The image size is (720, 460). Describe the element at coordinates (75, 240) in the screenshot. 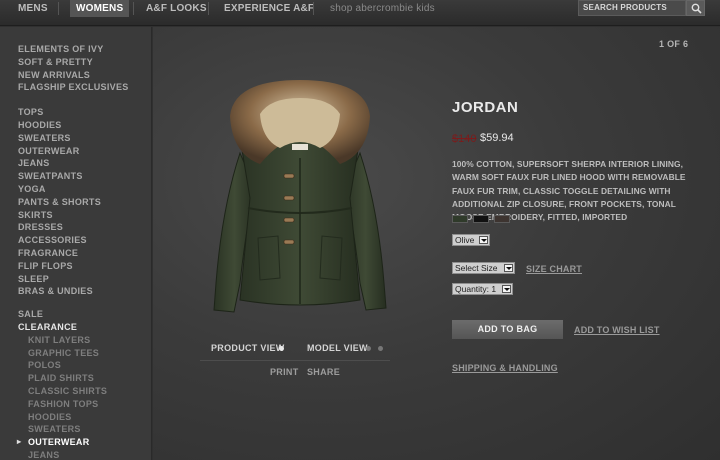

I see `sidebar-item-accessories: Accessories` at that location.